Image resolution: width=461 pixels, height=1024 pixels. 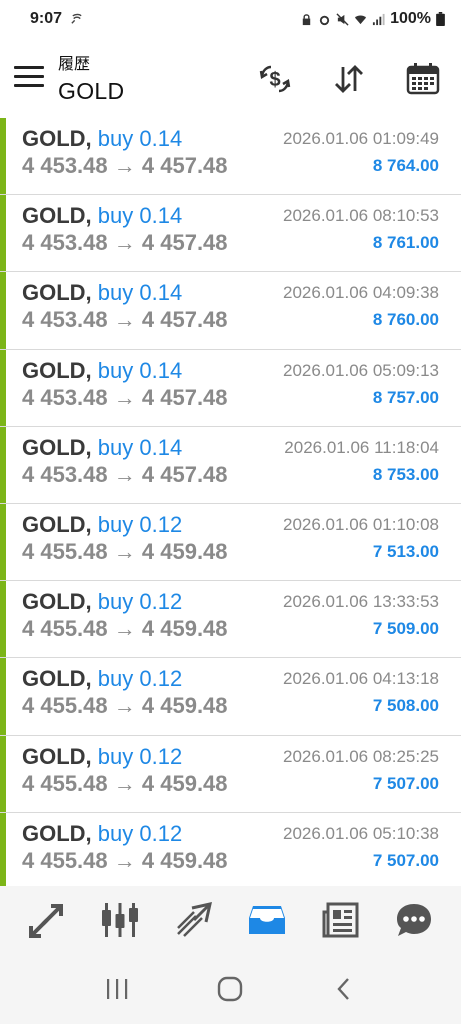 What do you see at coordinates (47, 920) in the screenshot?
I see `quotes-icon` at bounding box center [47, 920].